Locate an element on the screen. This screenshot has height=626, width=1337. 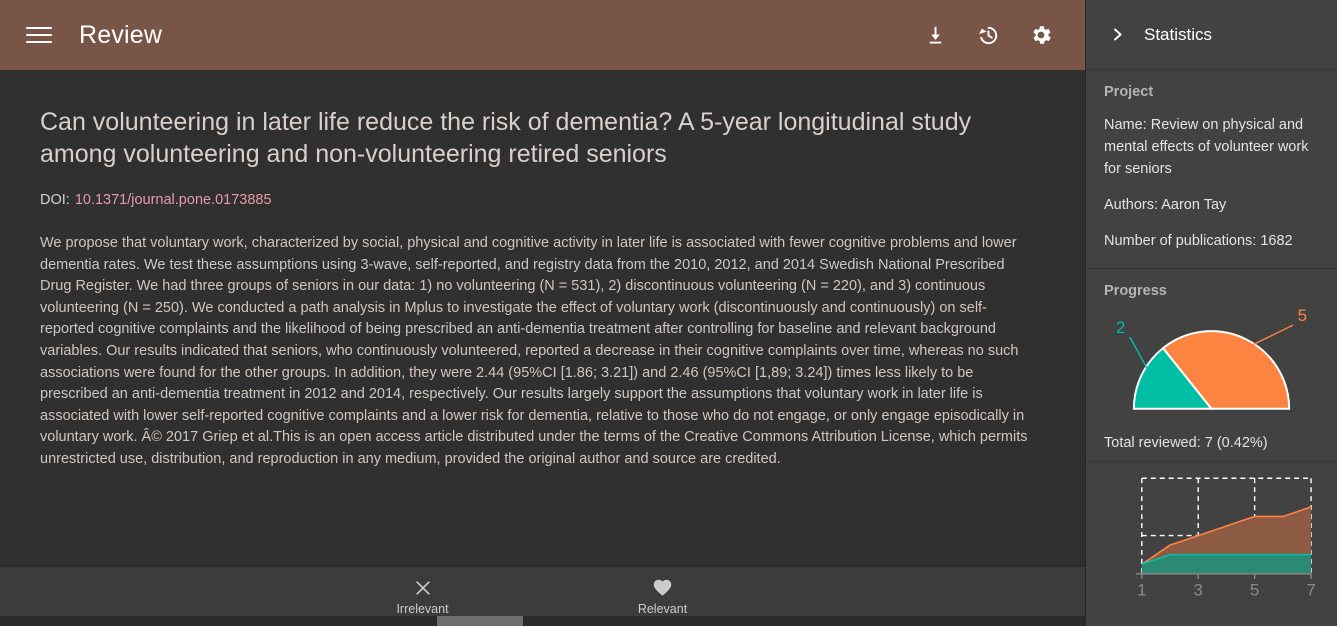
download-icon is located at coordinates (935, 35).